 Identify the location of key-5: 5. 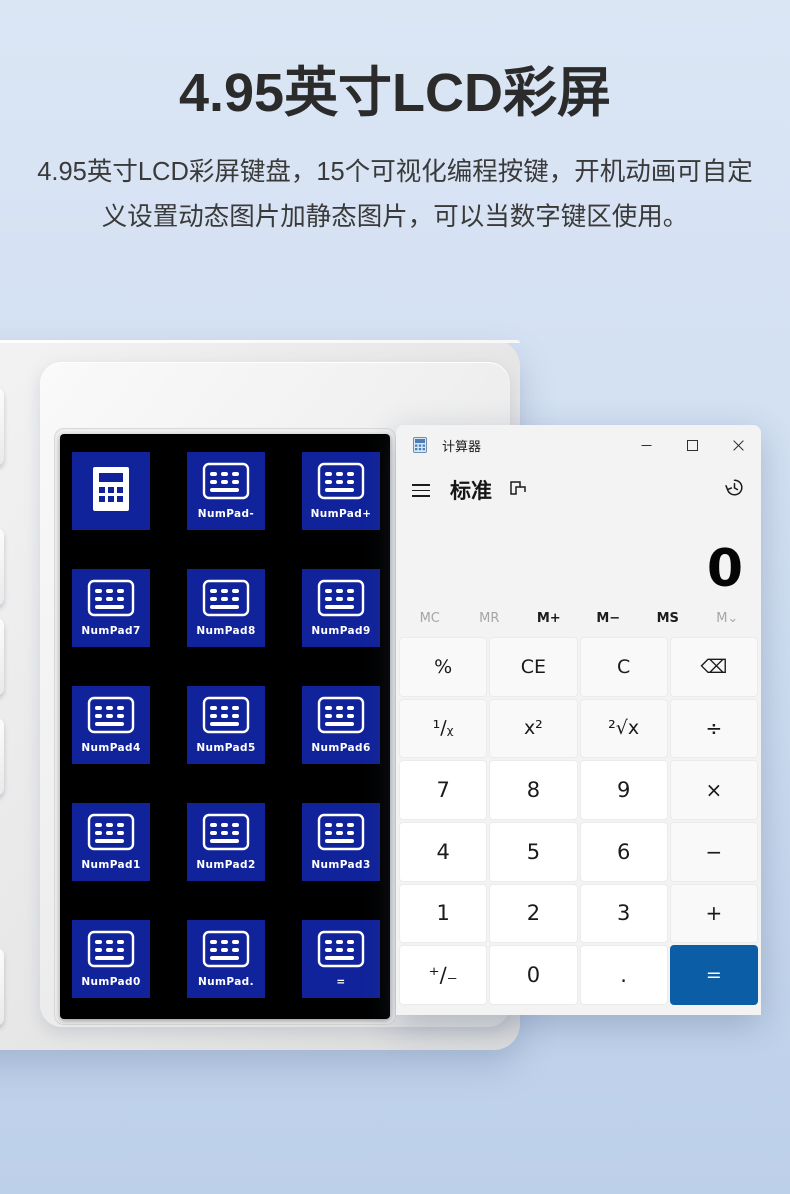
(533, 852).